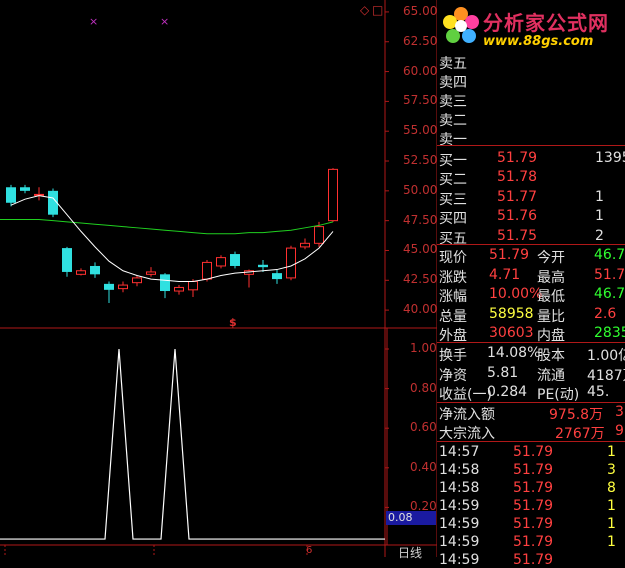 The image size is (625, 568). Describe the element at coordinates (453, 121) in the screenshot. I see `sell-level-label: 卖二` at that location.